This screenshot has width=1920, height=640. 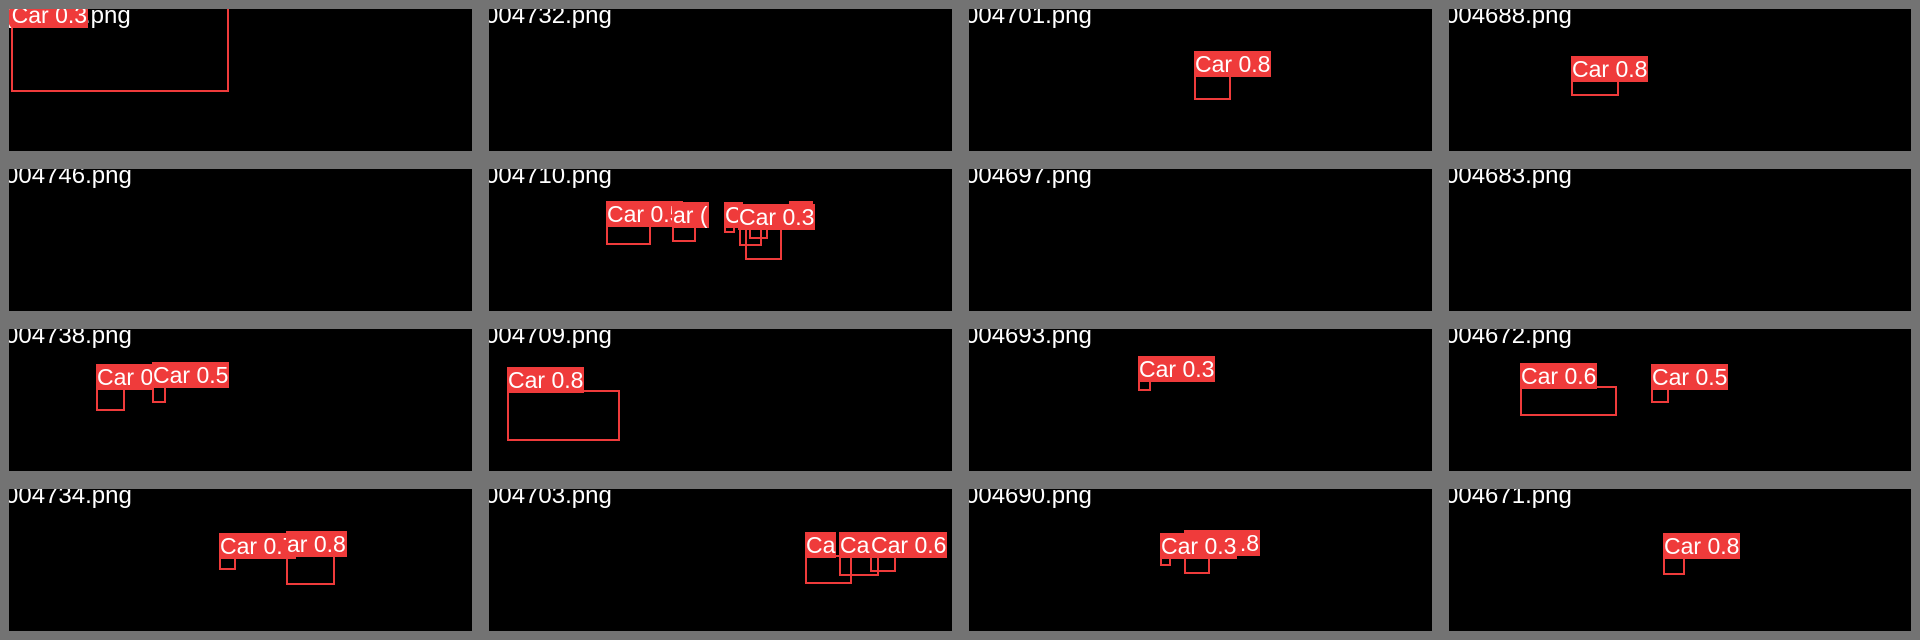 What do you see at coordinates (68, 175) in the screenshot?
I see `tile-filename: 004746.png` at bounding box center [68, 175].